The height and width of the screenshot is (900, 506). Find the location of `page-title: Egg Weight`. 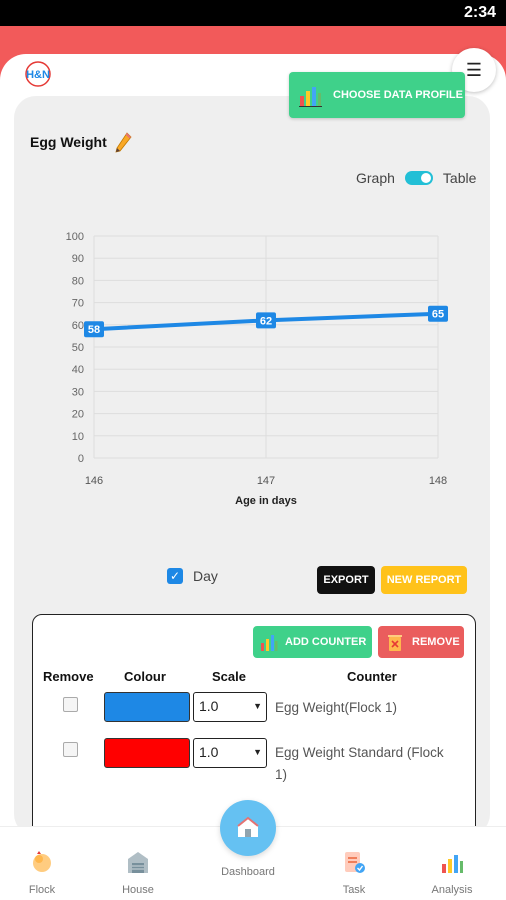

page-title: Egg Weight is located at coordinates (68, 142).